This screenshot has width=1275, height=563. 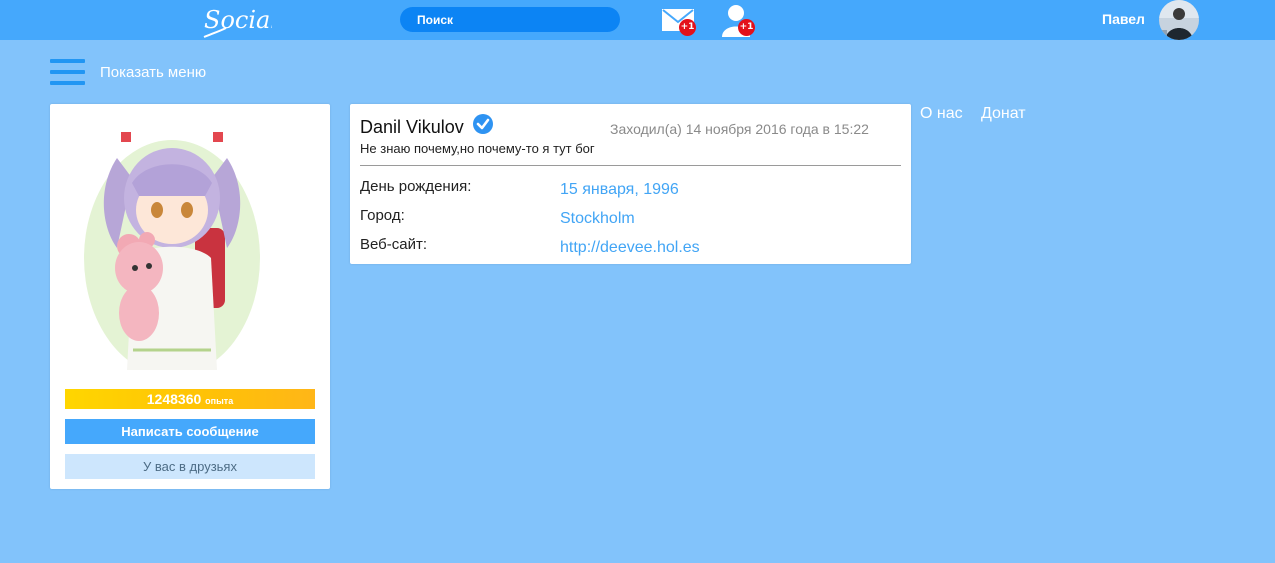 What do you see at coordinates (746, 27) in the screenshot?
I see `friends-badge: +1` at bounding box center [746, 27].